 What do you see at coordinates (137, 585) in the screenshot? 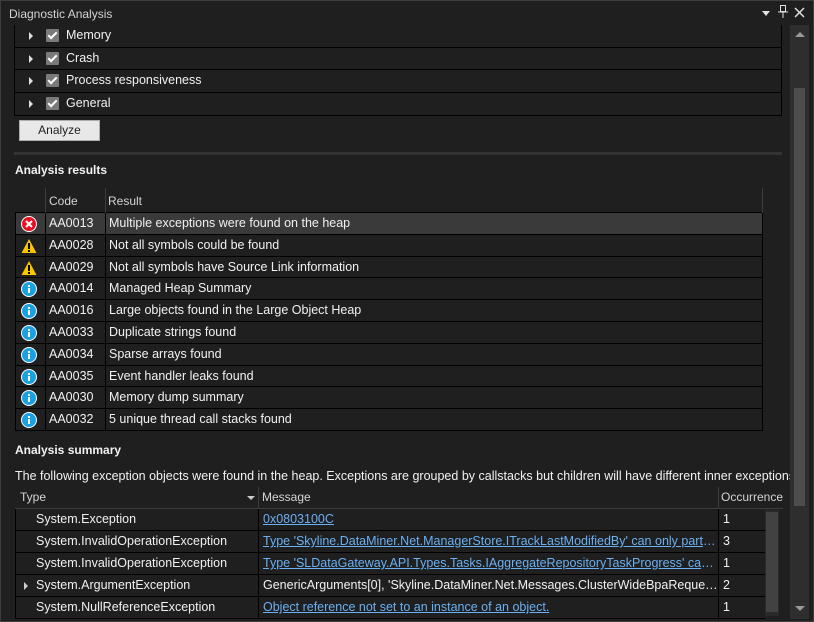
I see `type-cell: System.ArgumentException` at bounding box center [137, 585].